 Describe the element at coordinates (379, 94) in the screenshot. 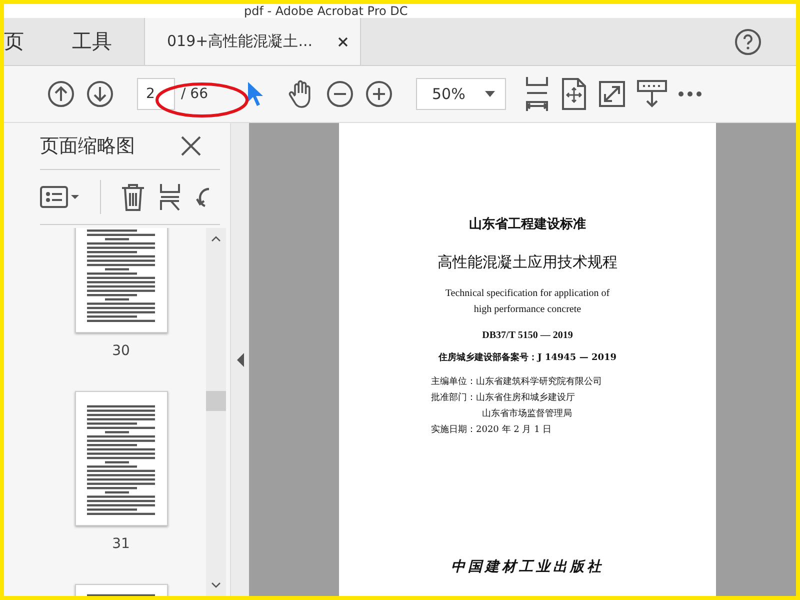

I see `zoom-in-icon` at that location.